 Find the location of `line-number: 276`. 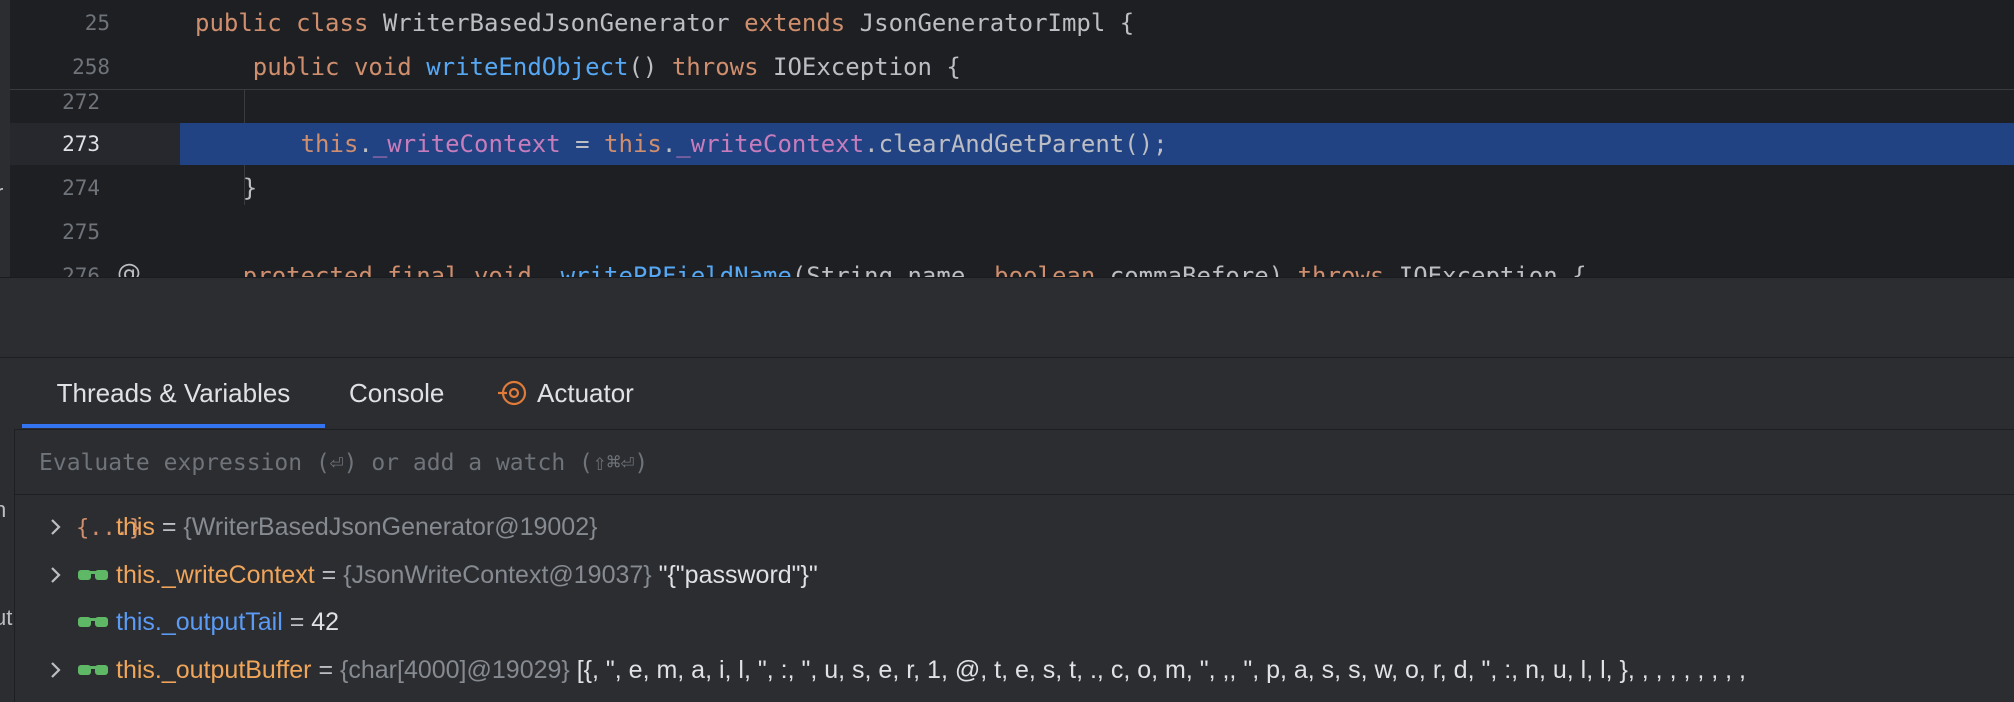

line-number: 276 is located at coordinates (55, 266).